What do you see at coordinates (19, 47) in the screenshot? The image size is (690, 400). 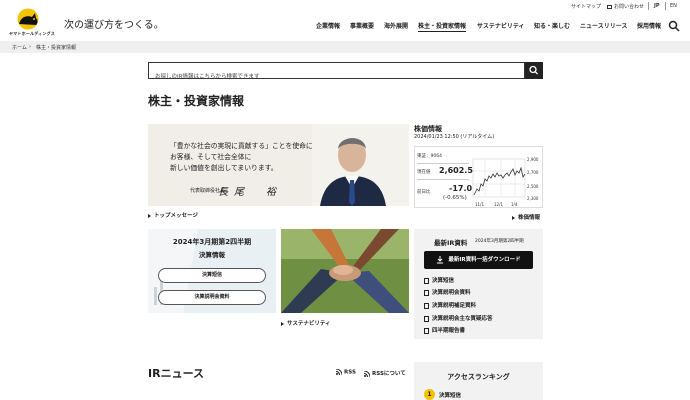 I see `breadcrumb-home: ホーム` at bounding box center [19, 47].